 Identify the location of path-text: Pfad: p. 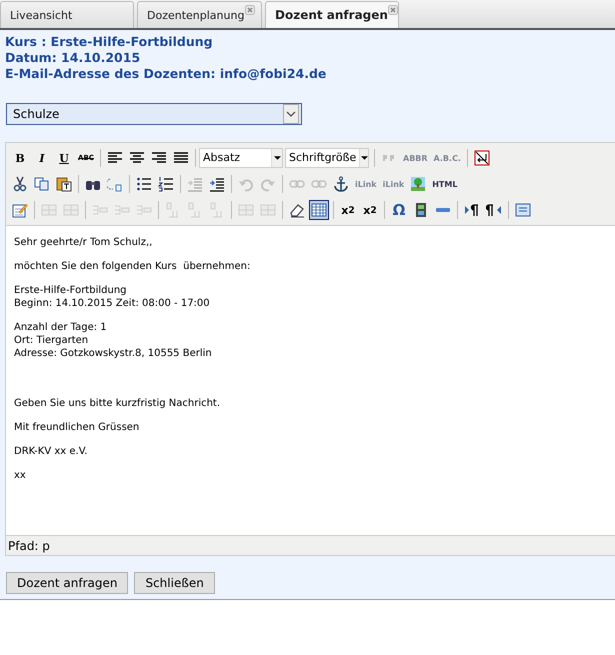
(29, 546).